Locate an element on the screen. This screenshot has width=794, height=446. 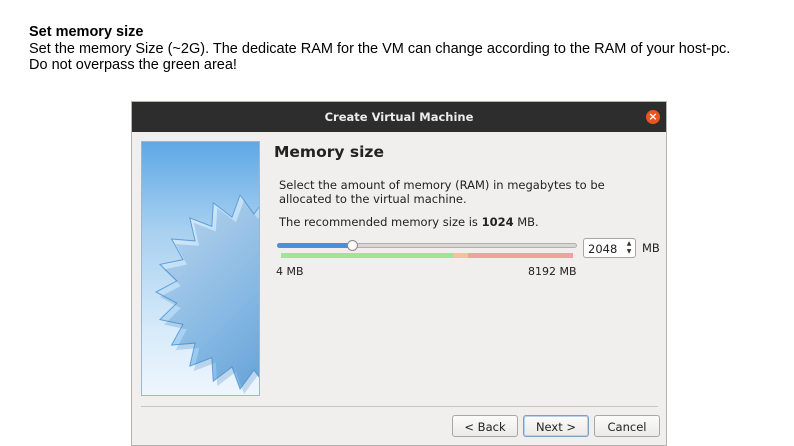
instructions-warning: Do not overpass the green area! is located at coordinates (133, 65).